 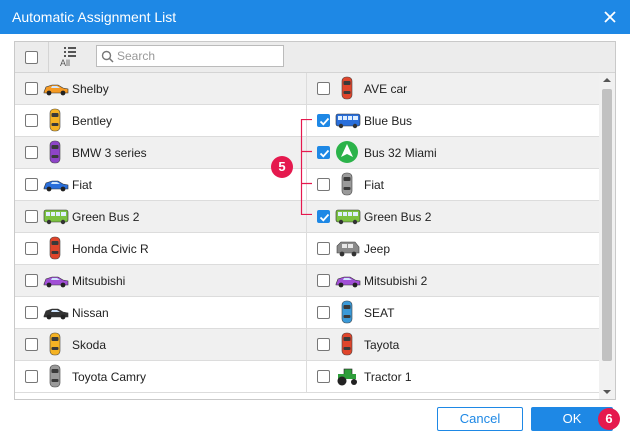 I want to click on scroll-down-arrow-icon, so click(x=607, y=392).